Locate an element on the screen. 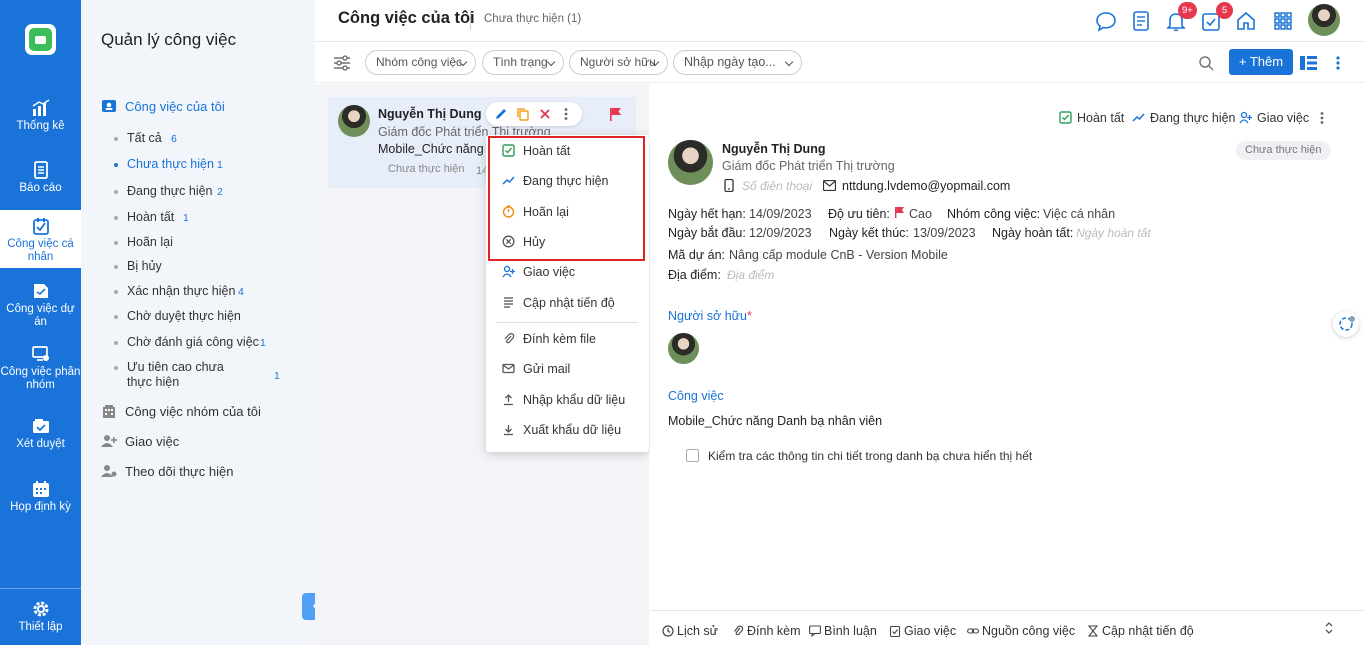  menu-item-attach-file: Đính kèm file is located at coordinates (572, 339).